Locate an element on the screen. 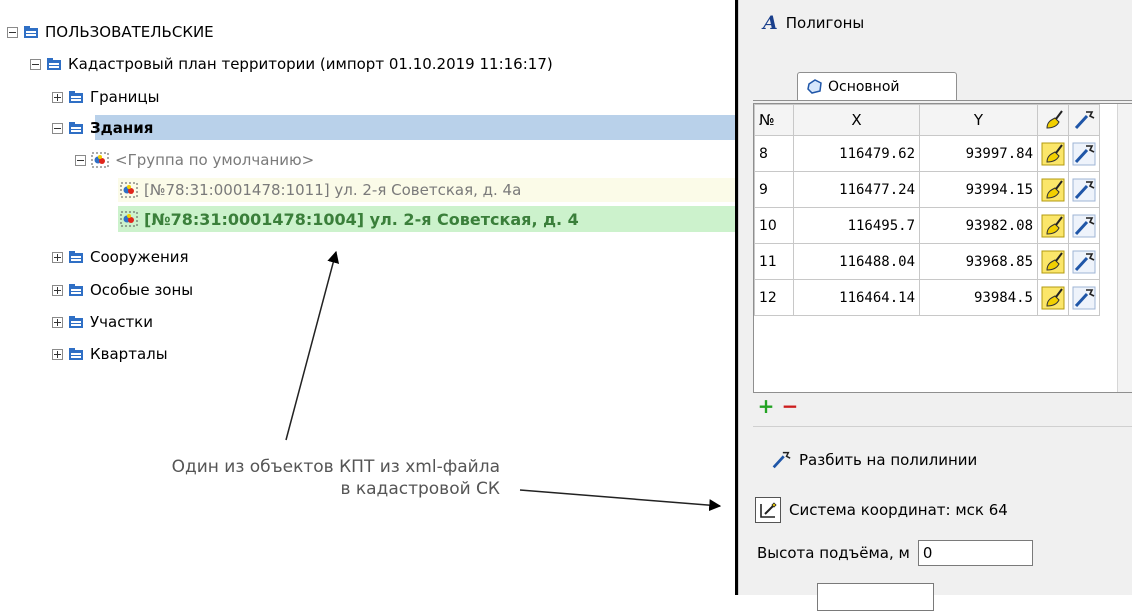 The width and height of the screenshot is (1132, 611). table-row: 10 116495.7 93982.08 is located at coordinates (927, 225).